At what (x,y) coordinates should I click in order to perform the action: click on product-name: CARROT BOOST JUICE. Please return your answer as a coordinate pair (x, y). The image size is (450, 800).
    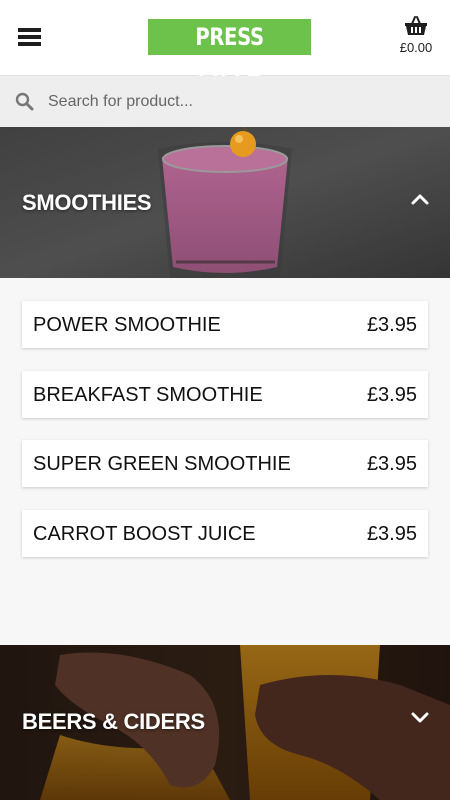
    Looking at the image, I should click on (144, 534).